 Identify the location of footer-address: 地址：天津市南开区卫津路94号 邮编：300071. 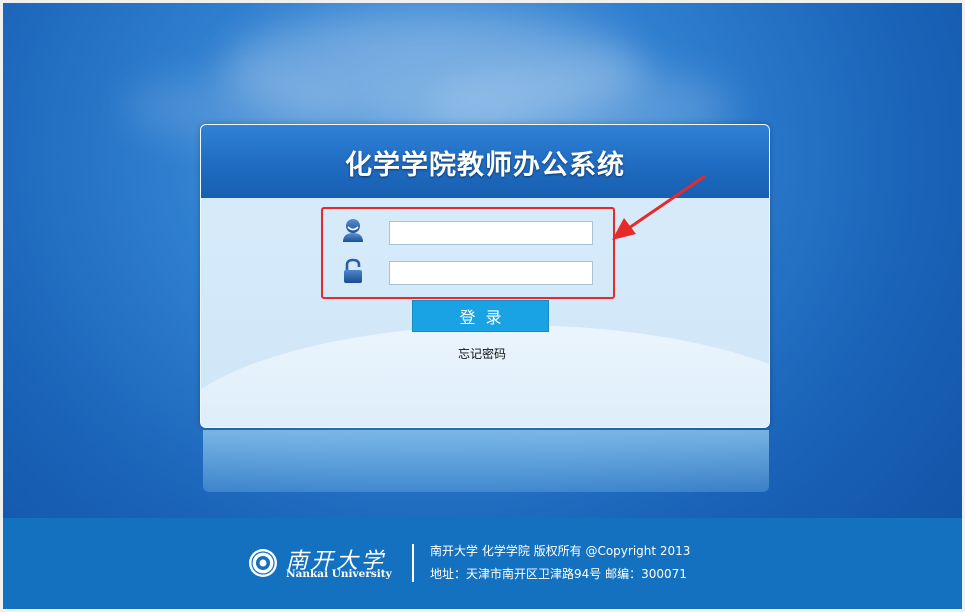
(558, 574).